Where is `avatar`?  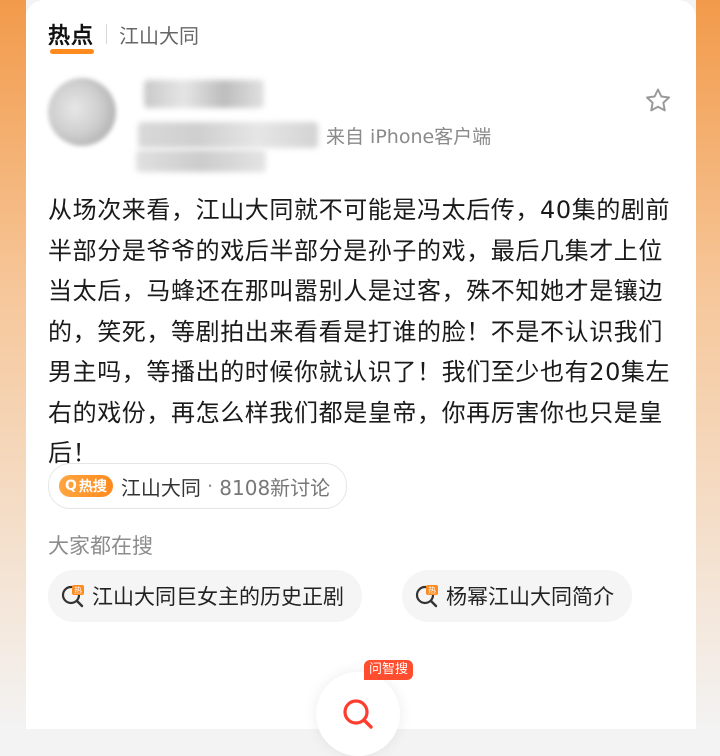
avatar is located at coordinates (82, 112).